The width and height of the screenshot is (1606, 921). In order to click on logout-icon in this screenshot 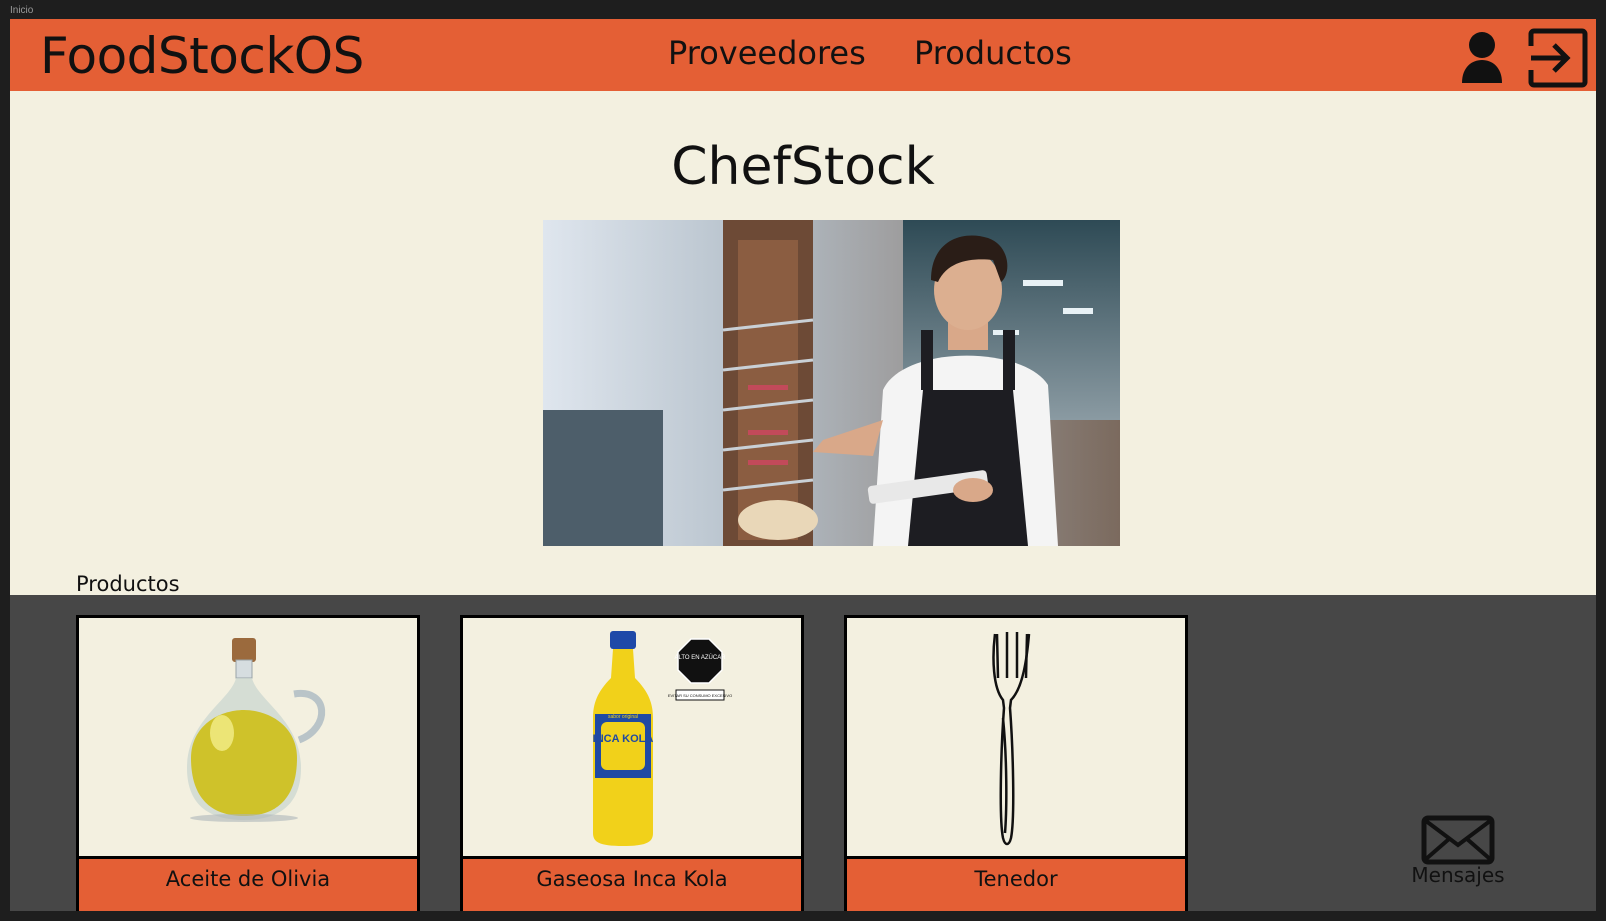, I will do `click(1558, 58)`.